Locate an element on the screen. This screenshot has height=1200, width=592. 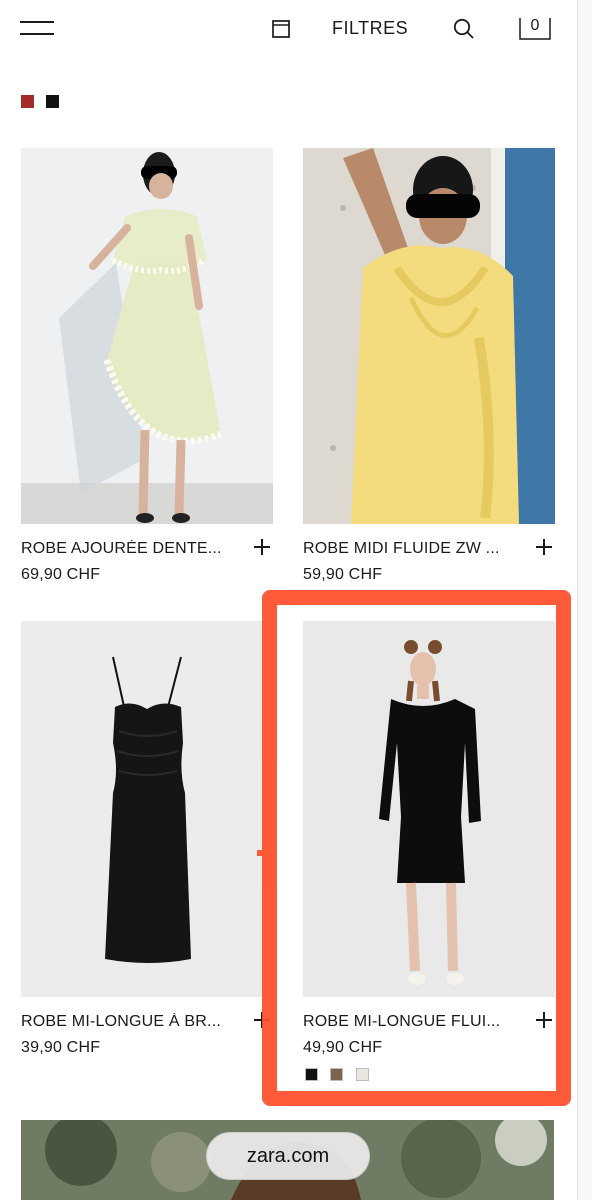
color-filter-bar is located at coordinates (44, 104).